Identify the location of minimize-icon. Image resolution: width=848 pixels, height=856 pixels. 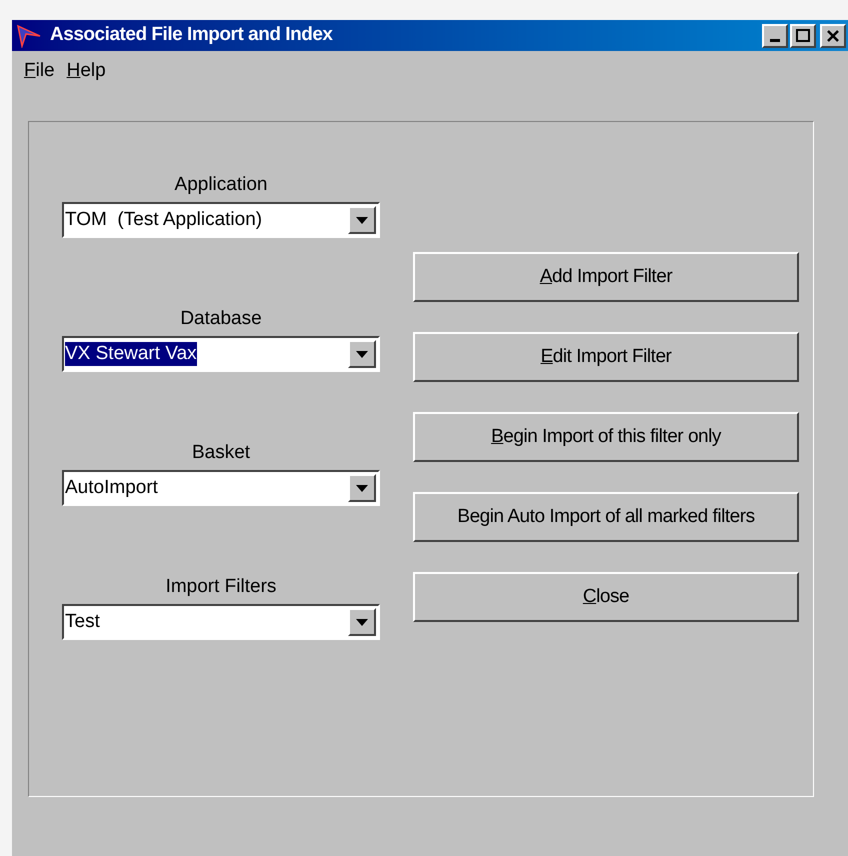
(775, 40).